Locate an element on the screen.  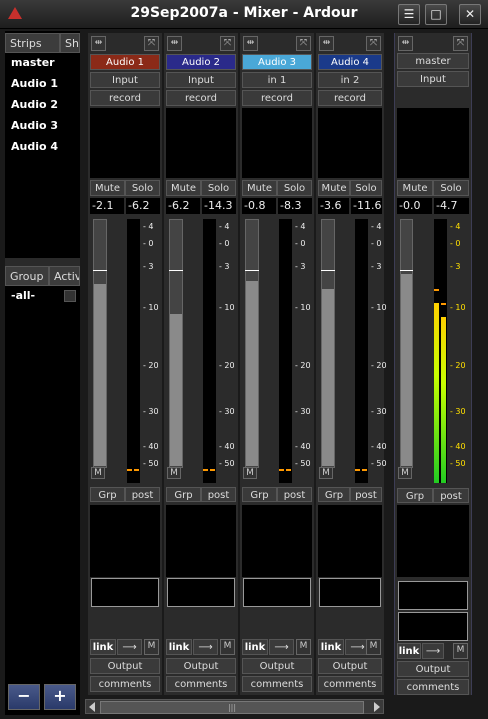
strips-header: Strips is located at coordinates (32, 43).